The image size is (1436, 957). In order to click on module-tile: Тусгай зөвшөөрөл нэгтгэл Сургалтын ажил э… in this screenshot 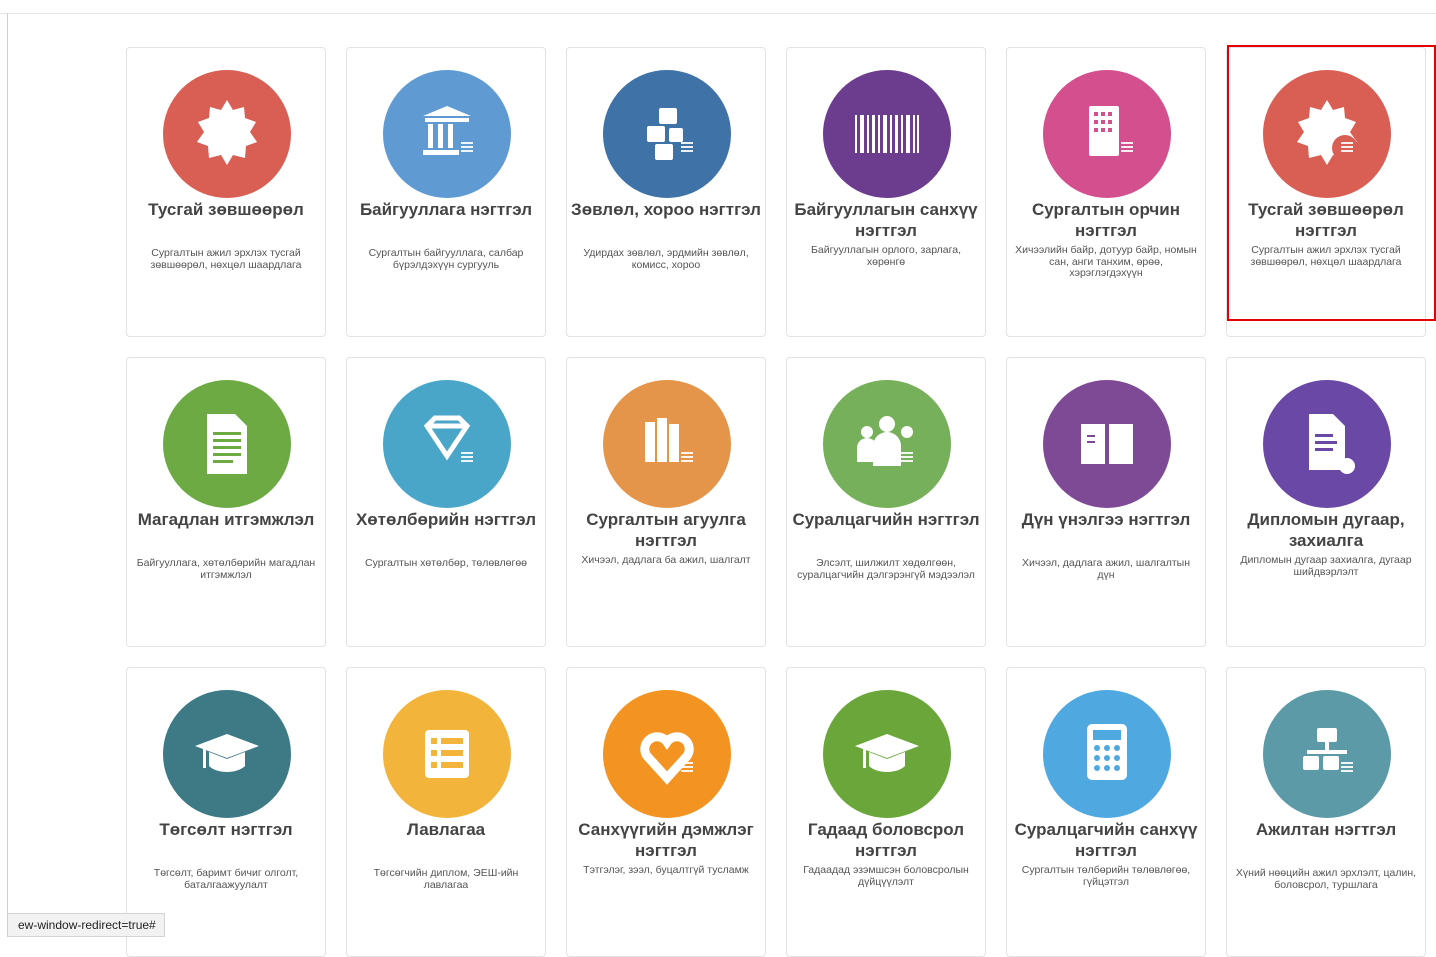, I will do `click(1326, 192)`.